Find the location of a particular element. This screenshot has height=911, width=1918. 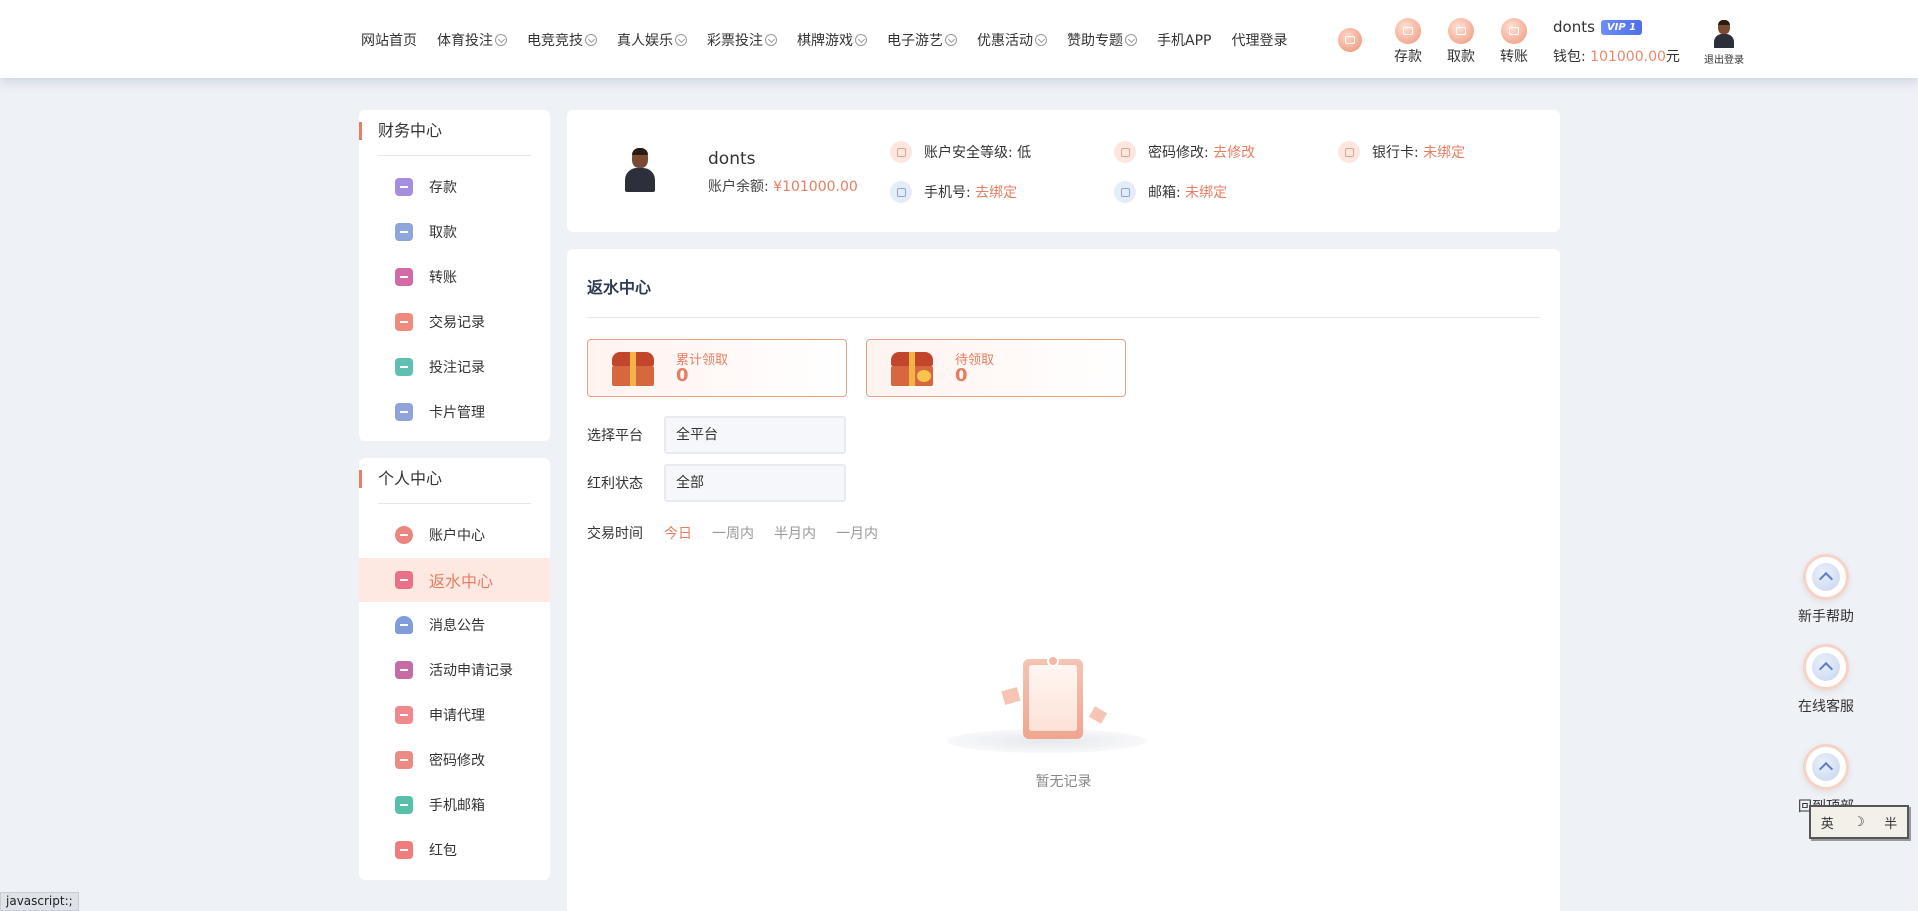

page-title: 返水中心 is located at coordinates (619, 287).